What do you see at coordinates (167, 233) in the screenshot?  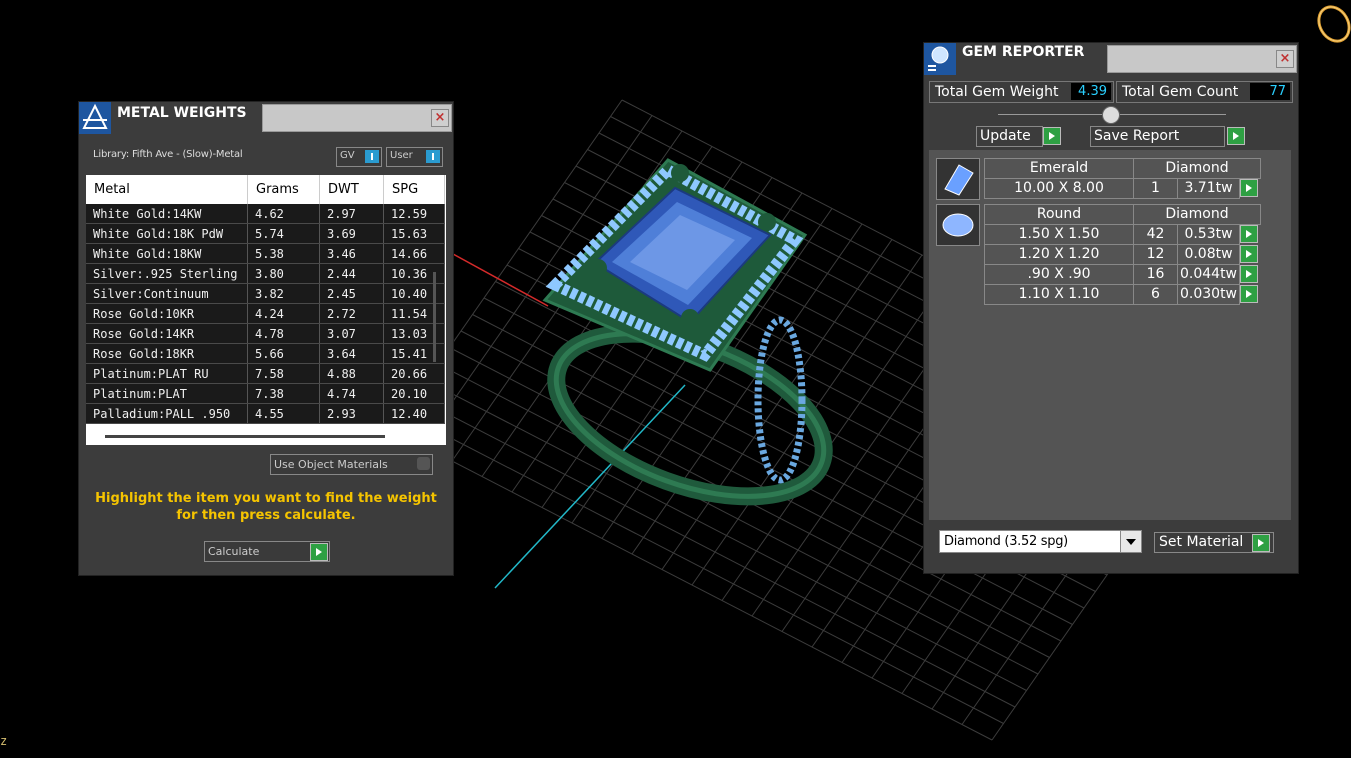 I see `table-cell: White Gold:18K PdW` at bounding box center [167, 233].